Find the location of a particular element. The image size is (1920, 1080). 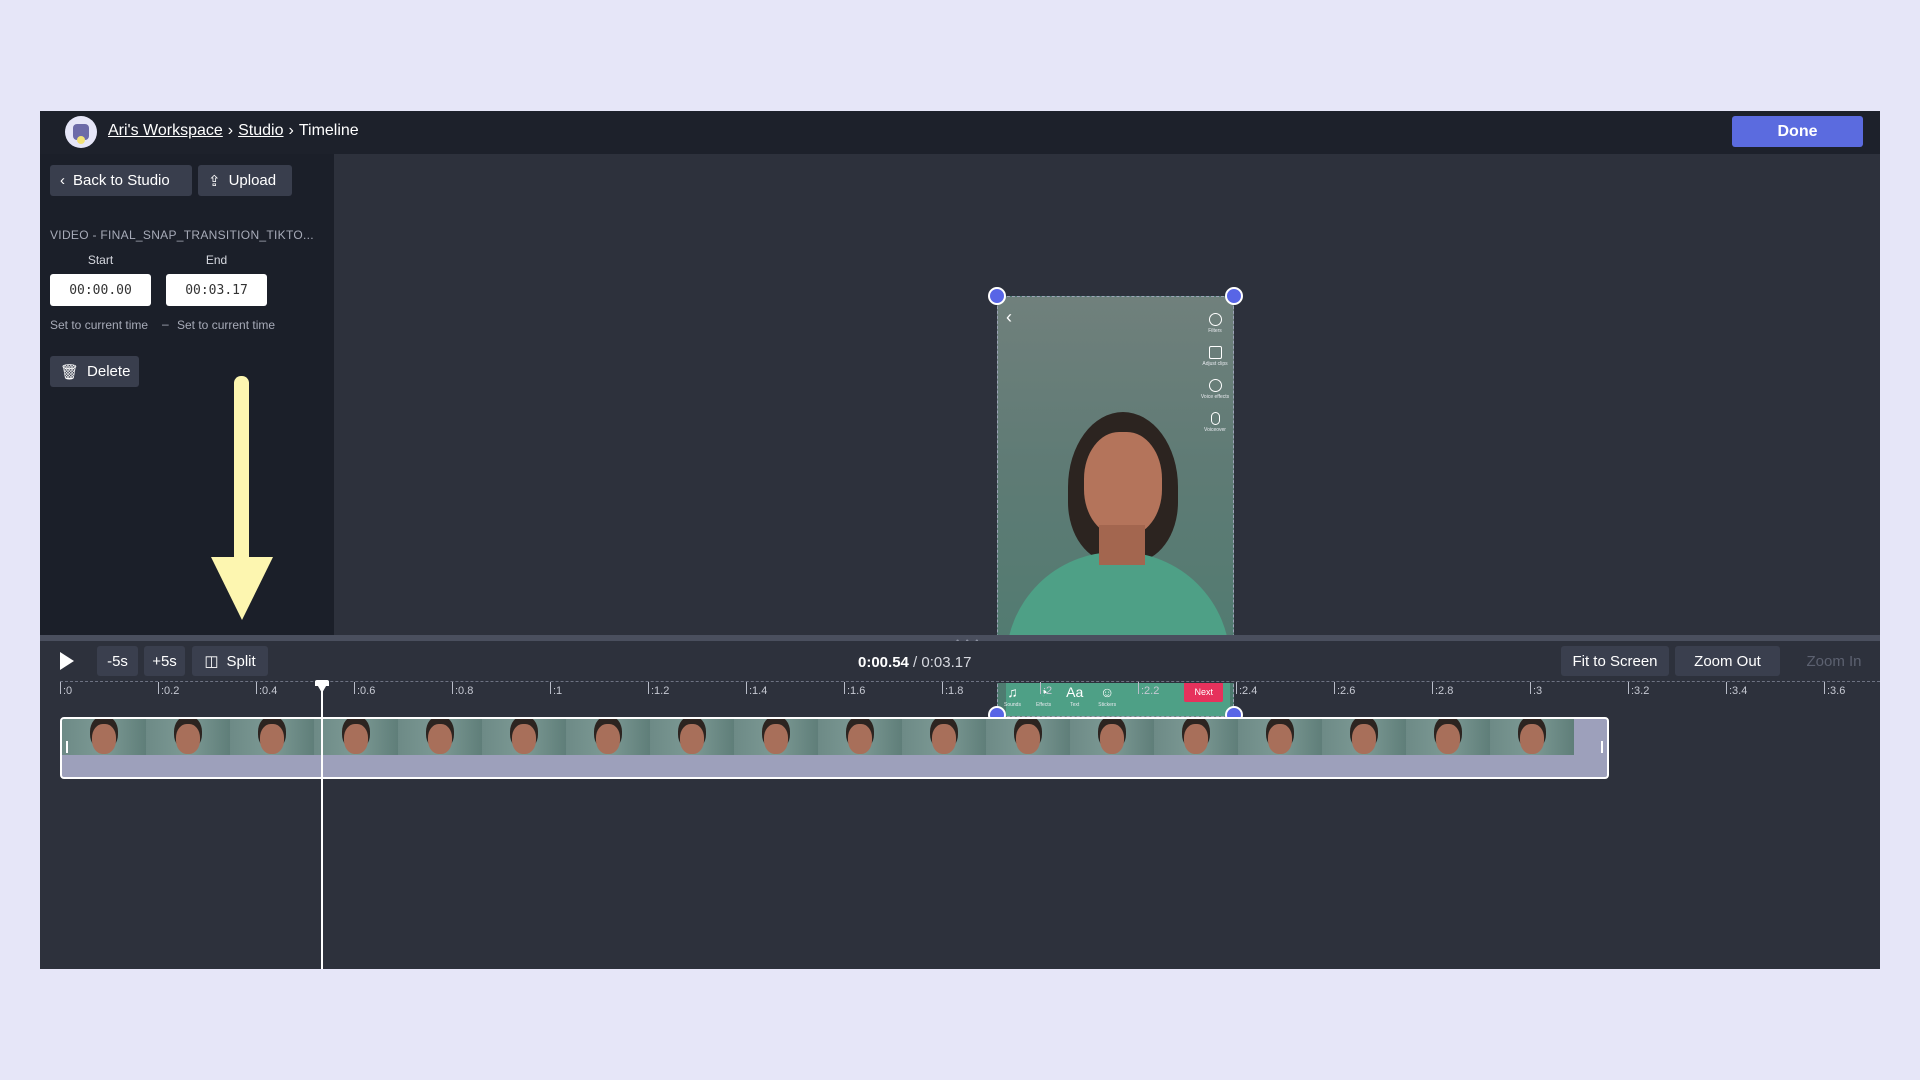

clip-thumbnails is located at coordinates (834, 737).